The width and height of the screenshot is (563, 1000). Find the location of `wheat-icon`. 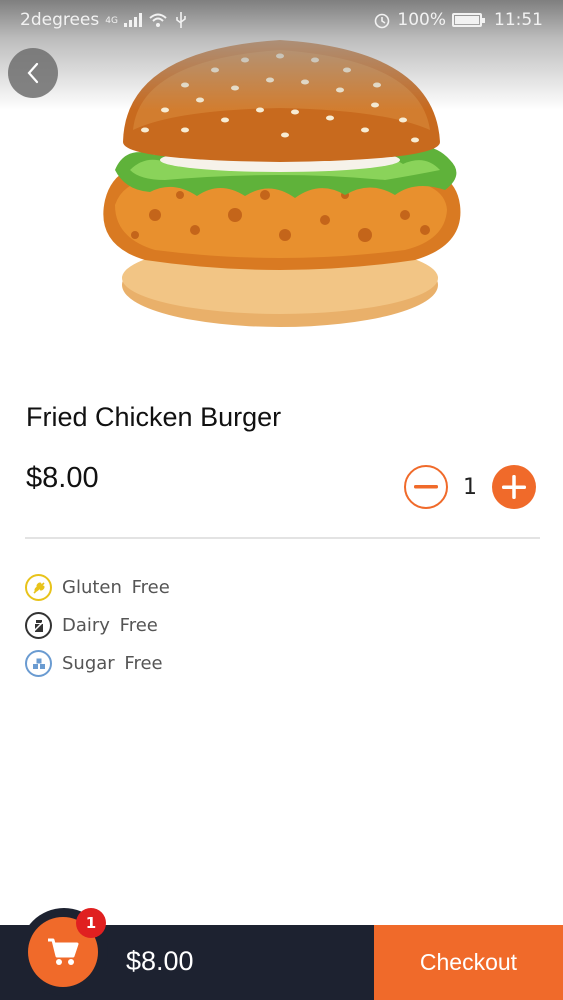

wheat-icon is located at coordinates (38, 587).